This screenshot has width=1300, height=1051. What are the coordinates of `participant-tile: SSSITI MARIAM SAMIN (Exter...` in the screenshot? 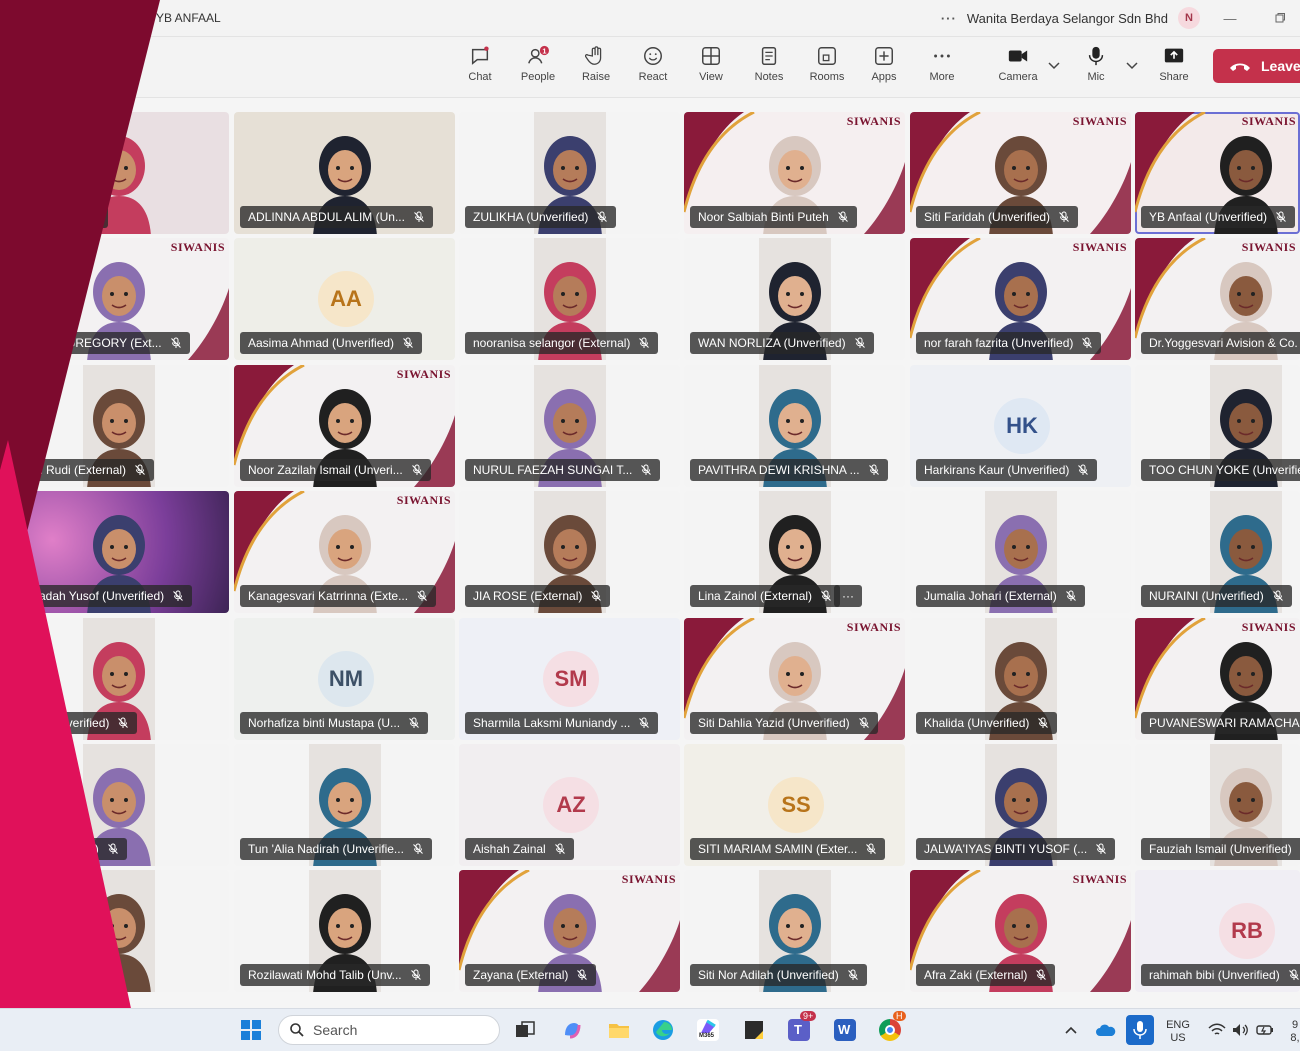 It's located at (794, 805).